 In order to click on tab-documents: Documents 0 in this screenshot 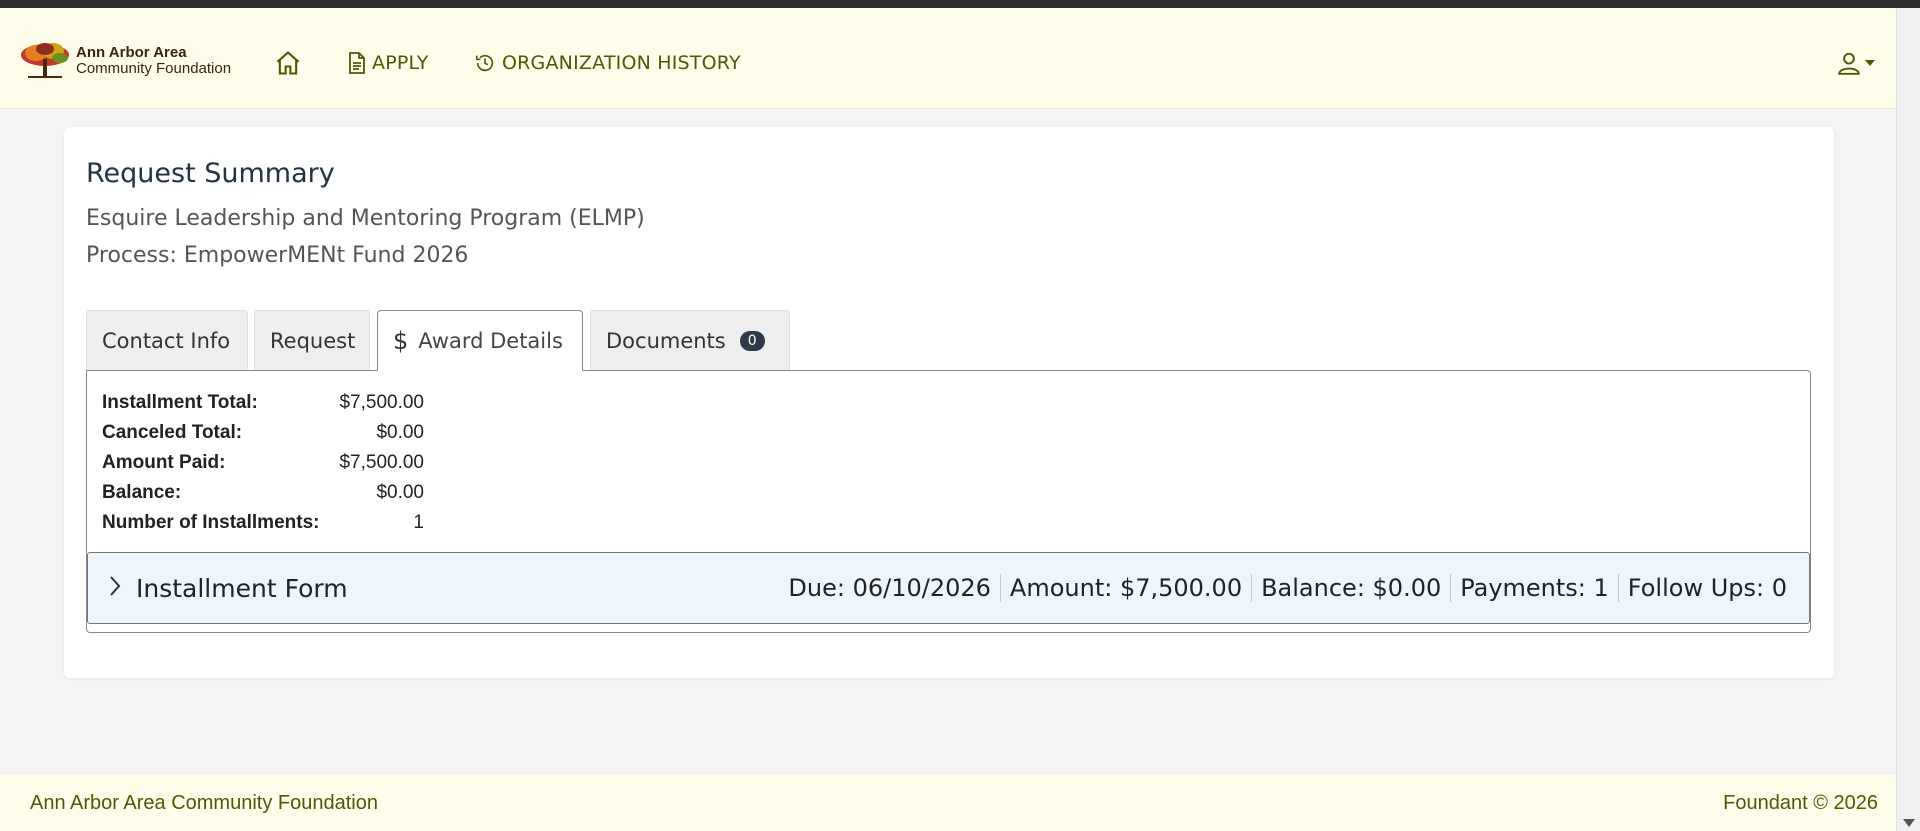, I will do `click(690, 340)`.